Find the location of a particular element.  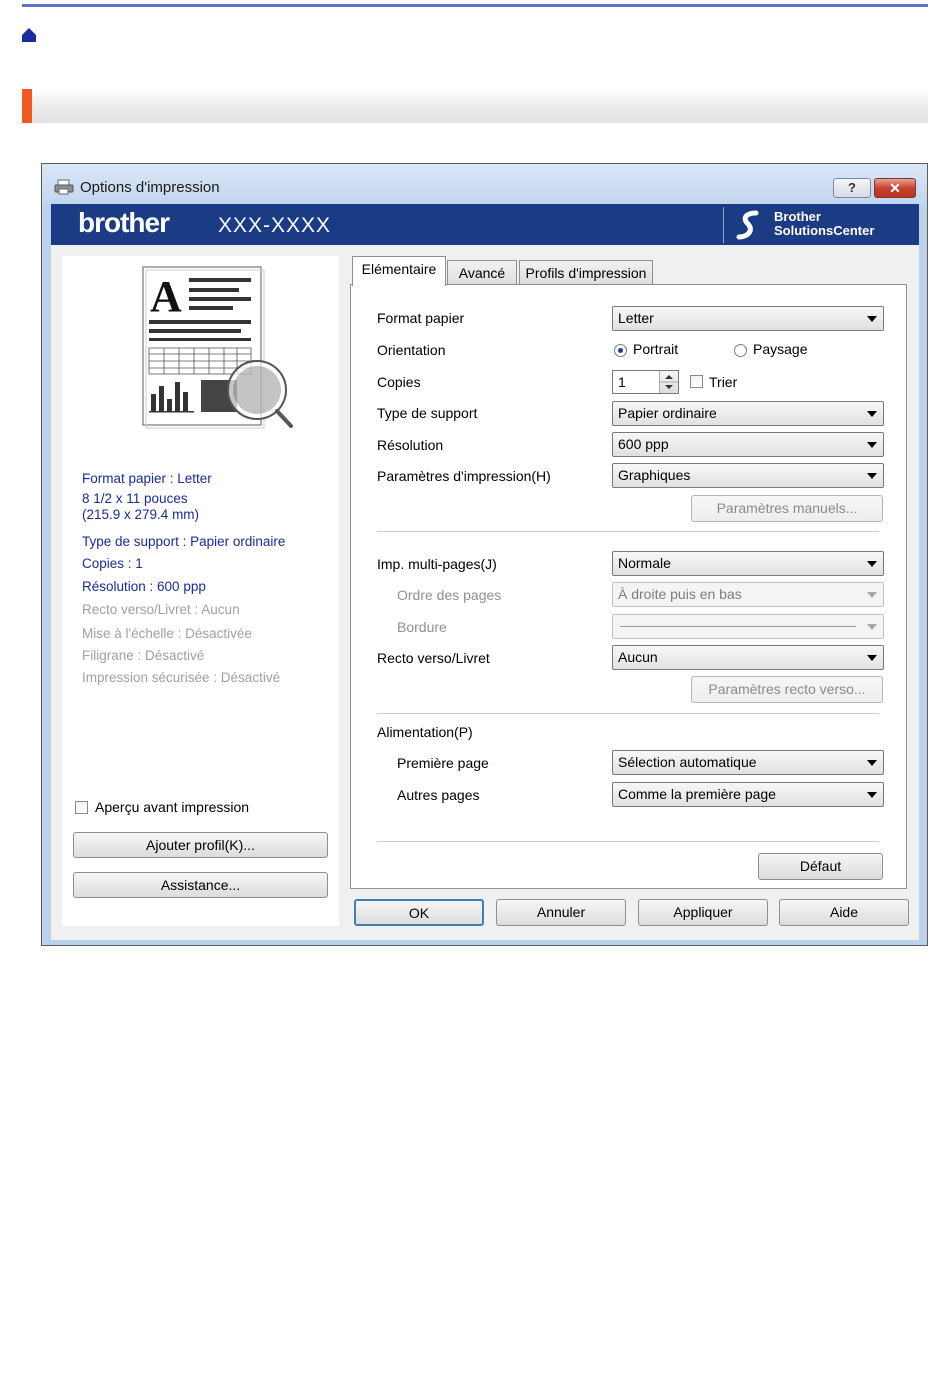

paper-source-label: Alimentation(P) is located at coordinates (425, 732).